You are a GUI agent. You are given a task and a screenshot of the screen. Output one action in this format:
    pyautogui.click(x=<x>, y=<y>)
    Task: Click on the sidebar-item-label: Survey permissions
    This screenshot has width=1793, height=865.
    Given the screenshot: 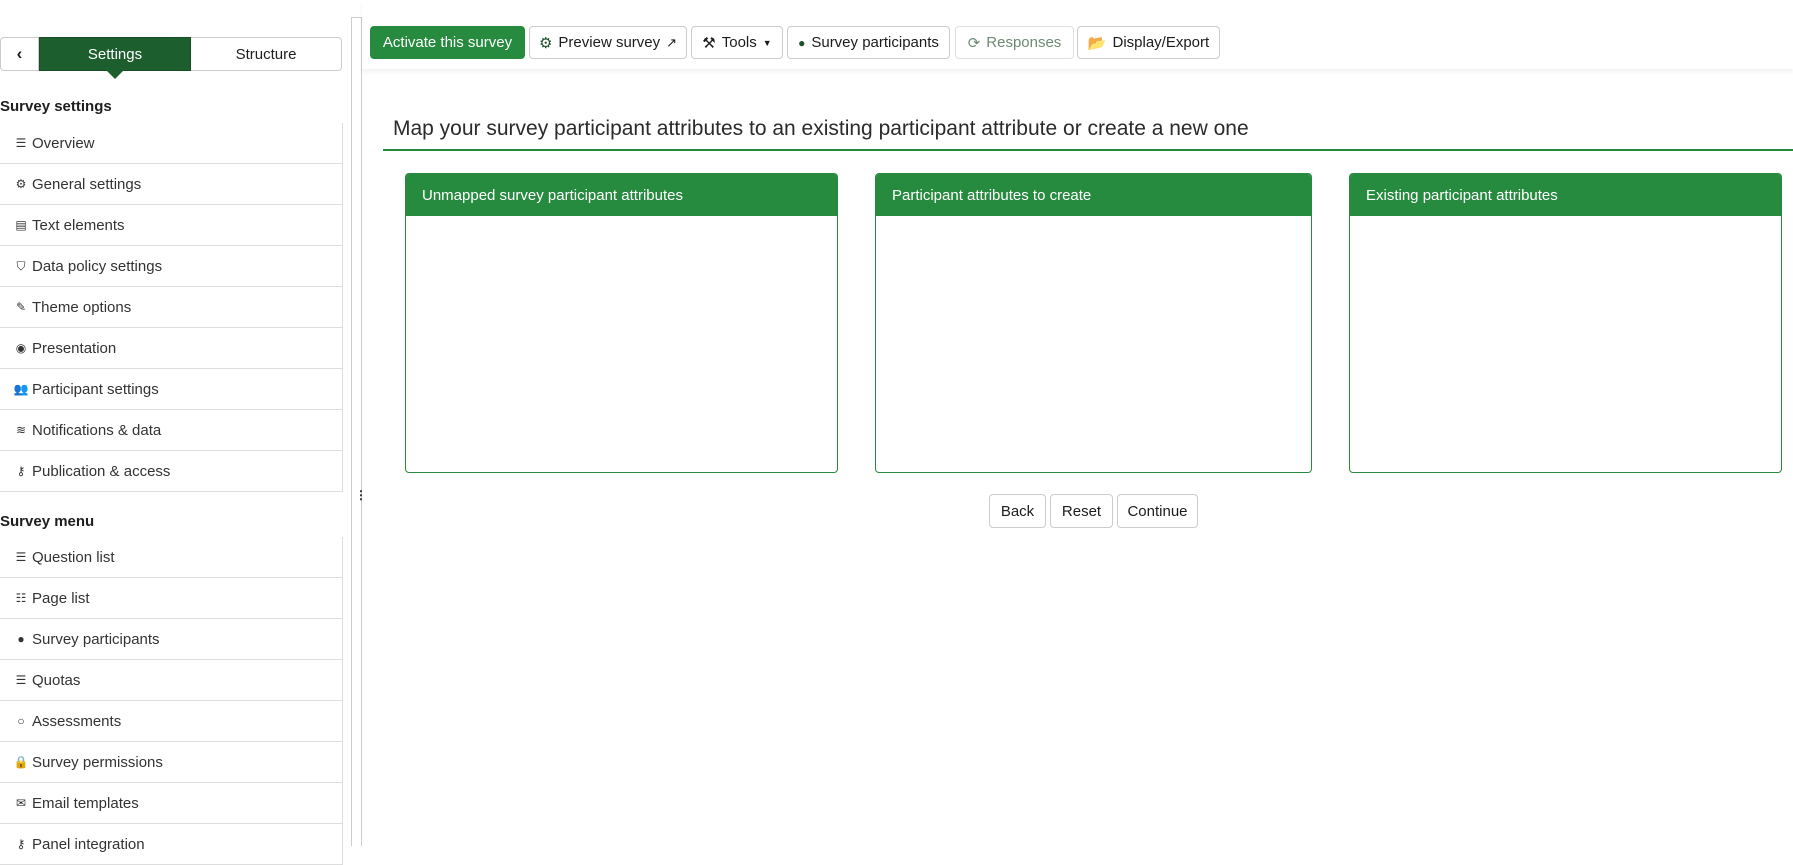 What is the action you would take?
    pyautogui.click(x=97, y=762)
    